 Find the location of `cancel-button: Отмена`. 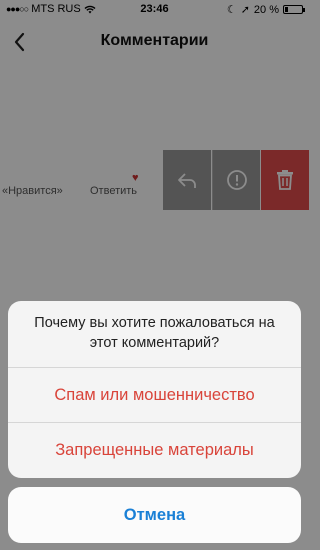

cancel-button: Отмена is located at coordinates (154, 515).